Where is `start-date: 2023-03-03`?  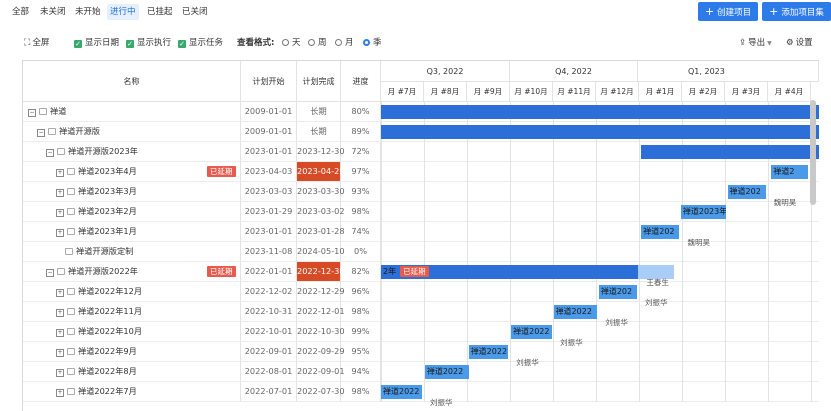
start-date: 2023-03-03 is located at coordinates (269, 191).